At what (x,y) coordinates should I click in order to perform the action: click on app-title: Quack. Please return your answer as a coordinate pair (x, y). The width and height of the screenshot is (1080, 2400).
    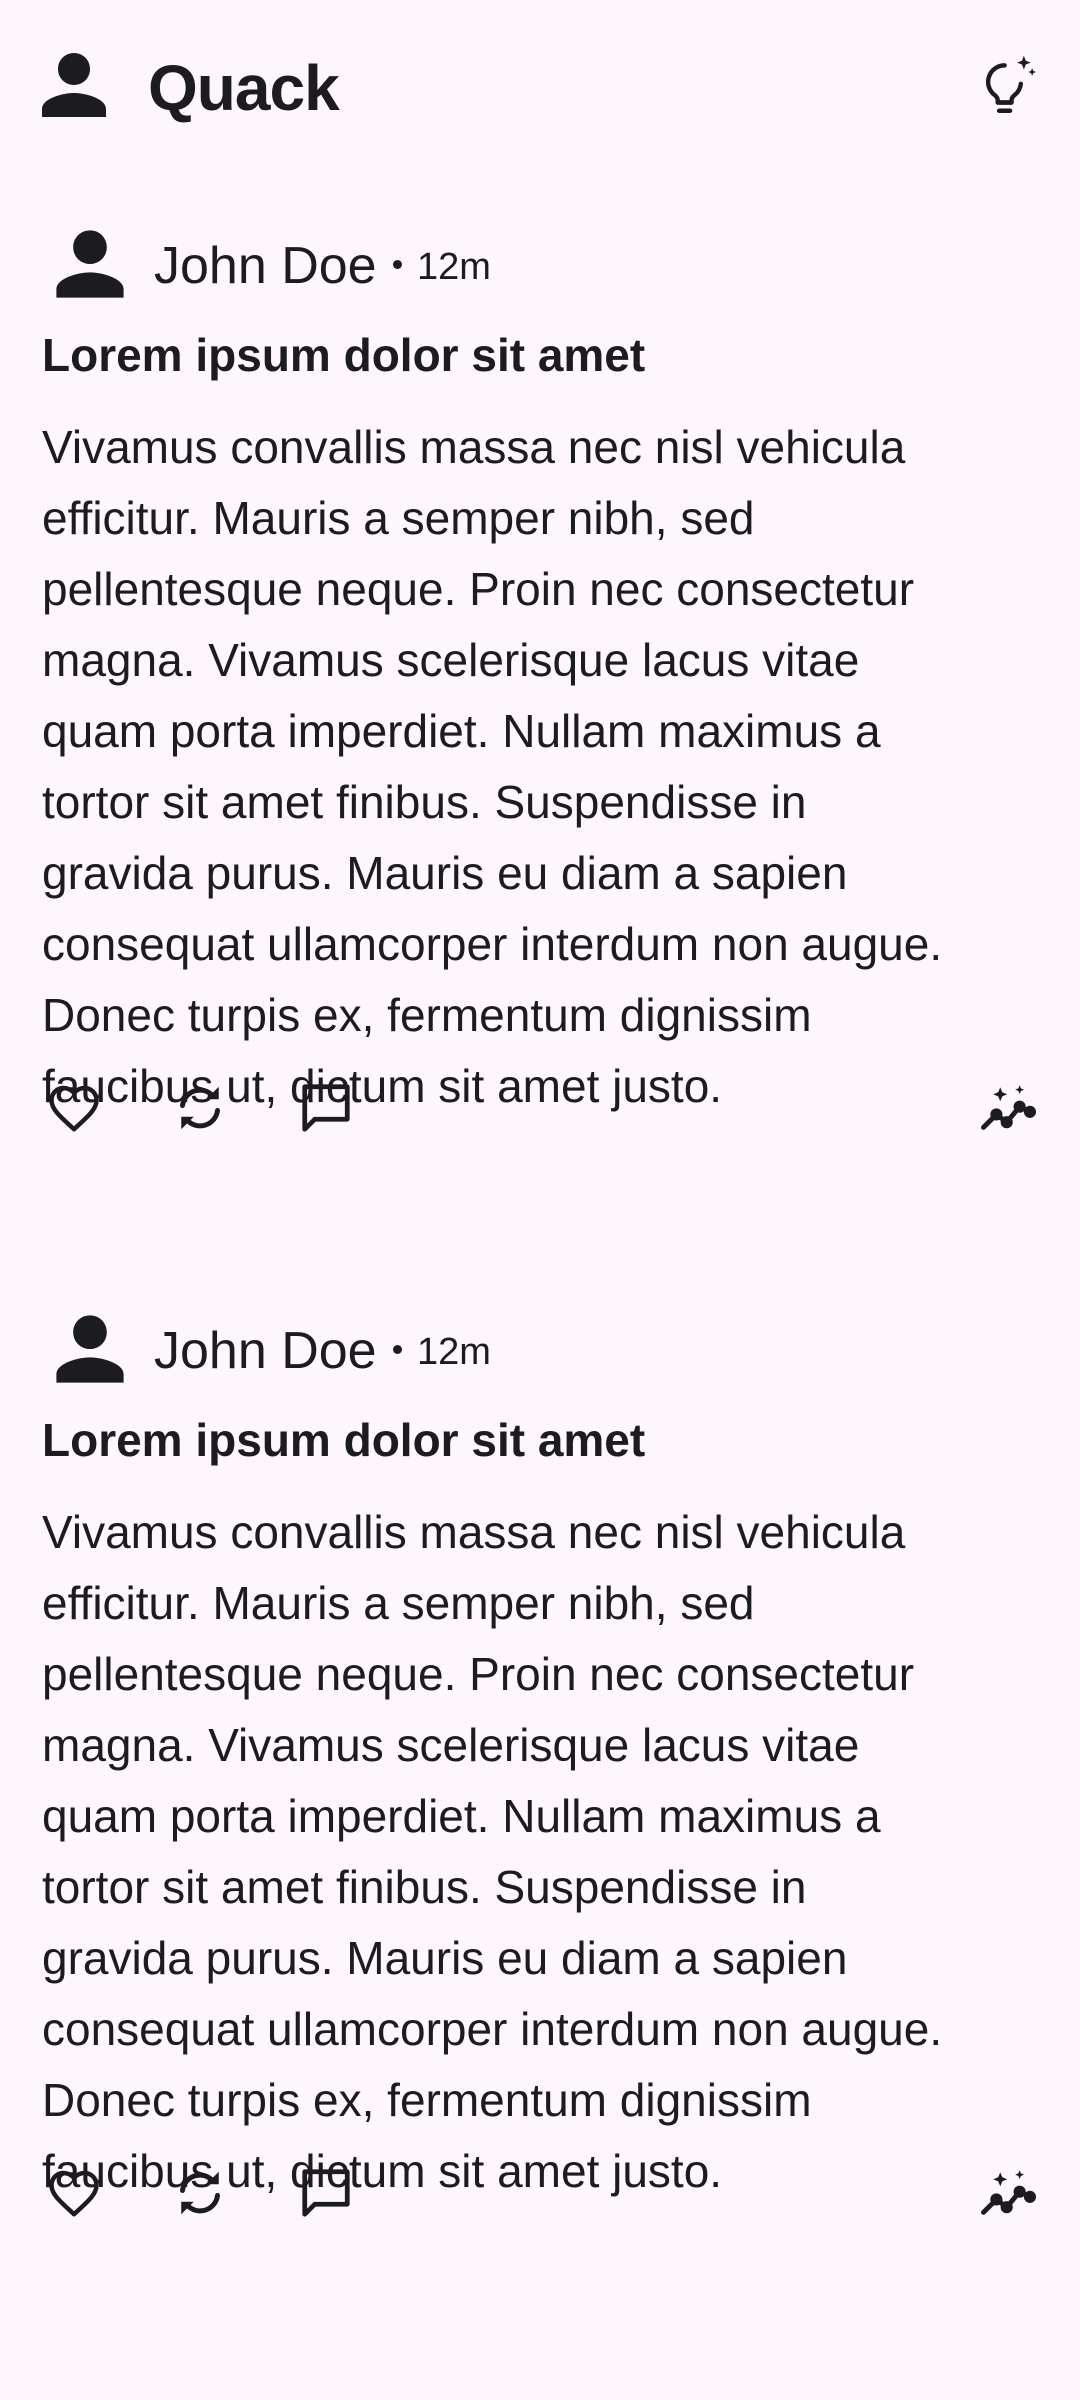
    Looking at the image, I should click on (244, 88).